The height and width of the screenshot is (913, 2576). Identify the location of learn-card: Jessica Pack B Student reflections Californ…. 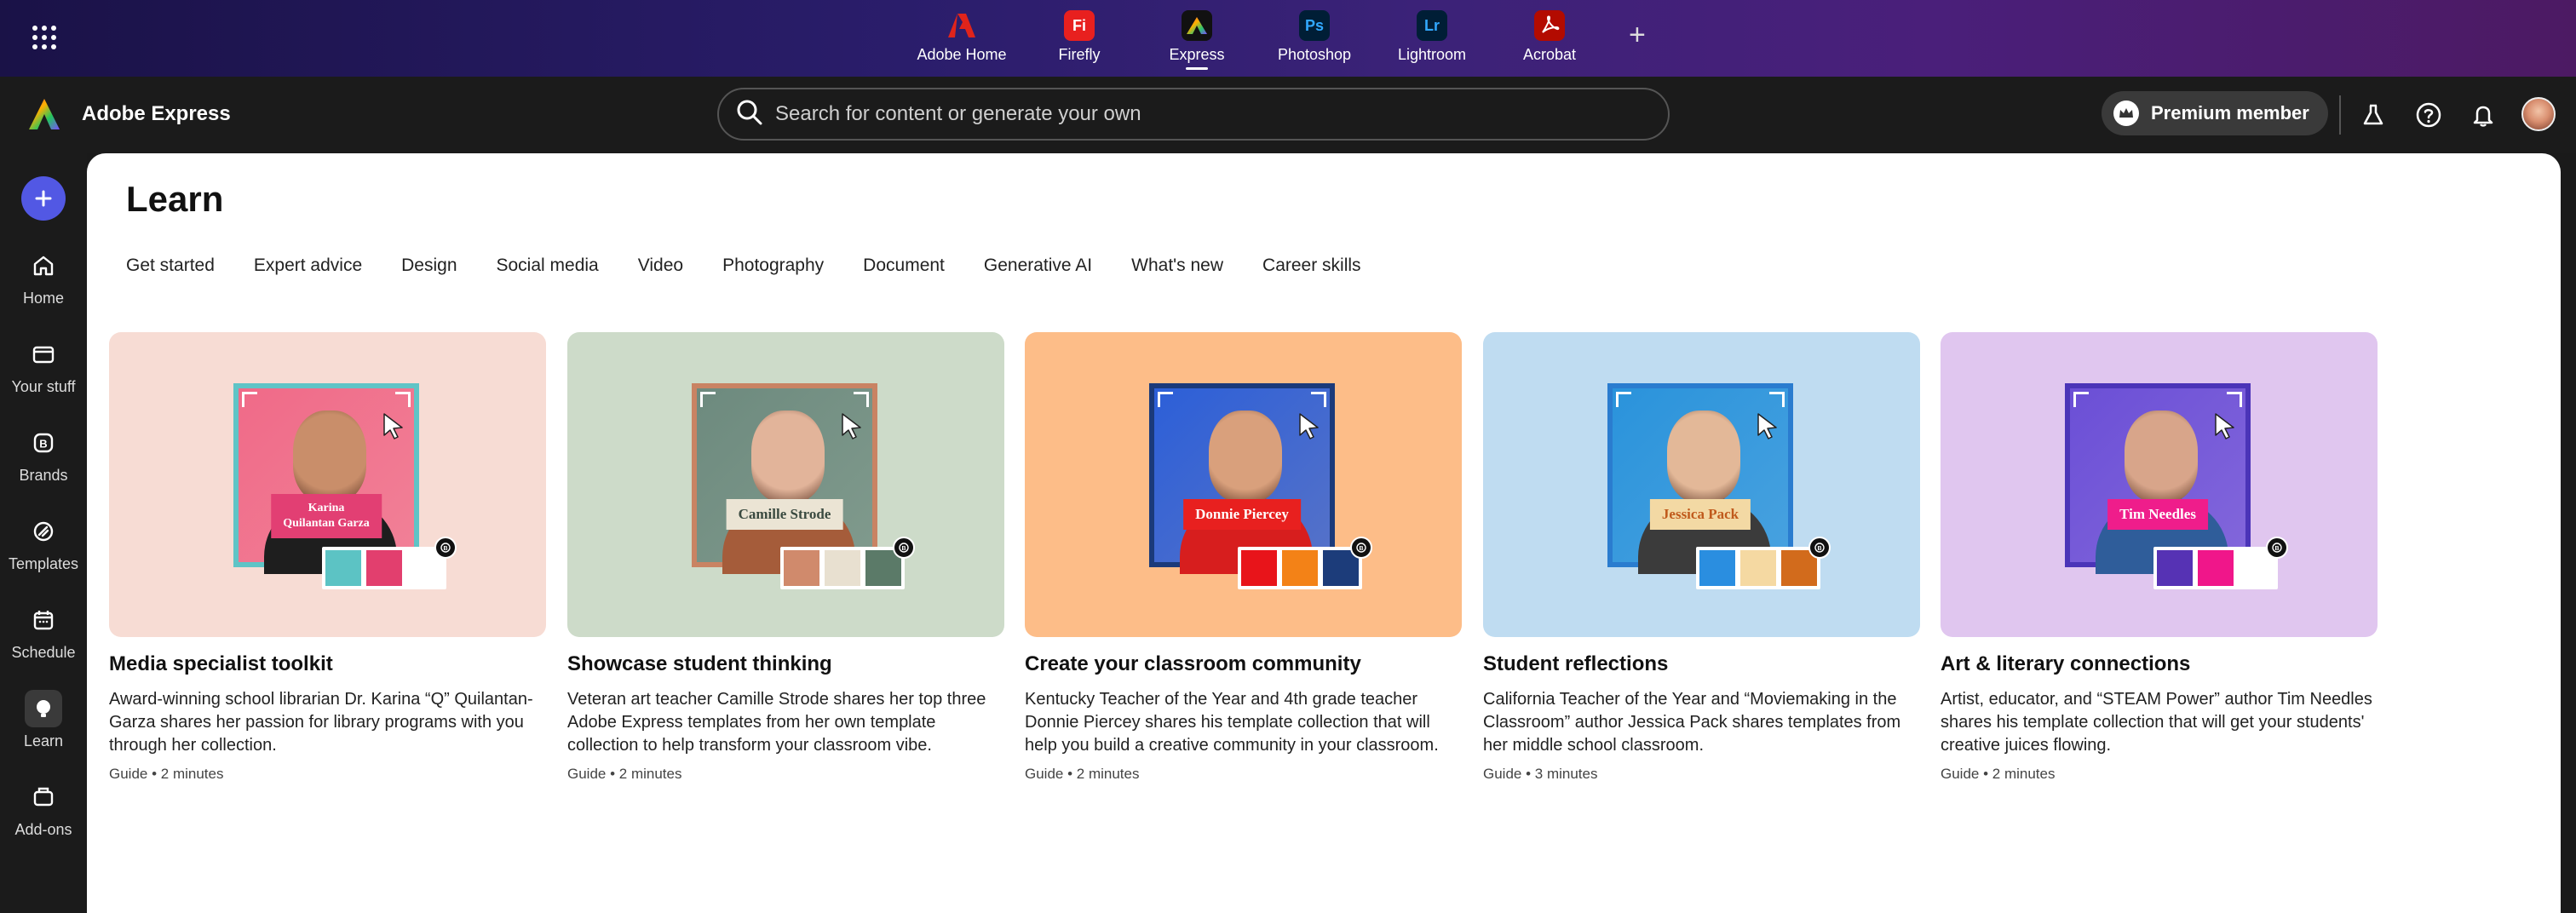
(1702, 558).